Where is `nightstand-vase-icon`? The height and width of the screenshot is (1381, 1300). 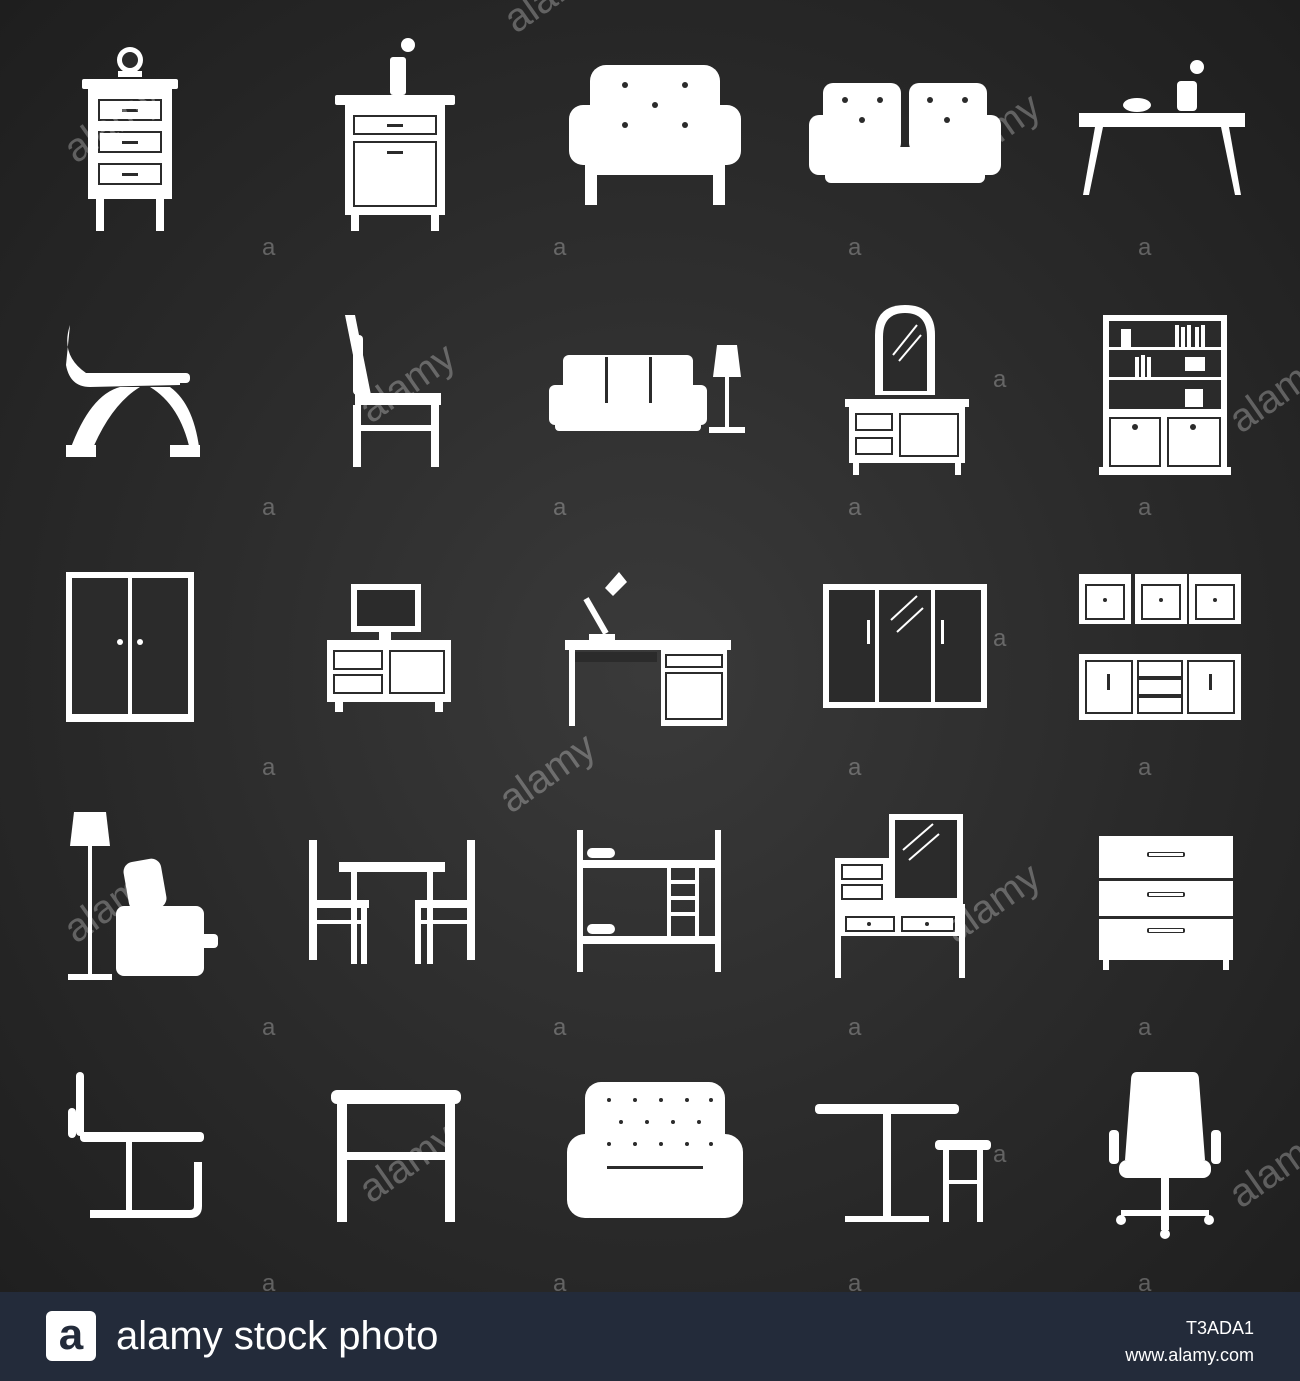
nightstand-vase-icon is located at coordinates (395, 135).